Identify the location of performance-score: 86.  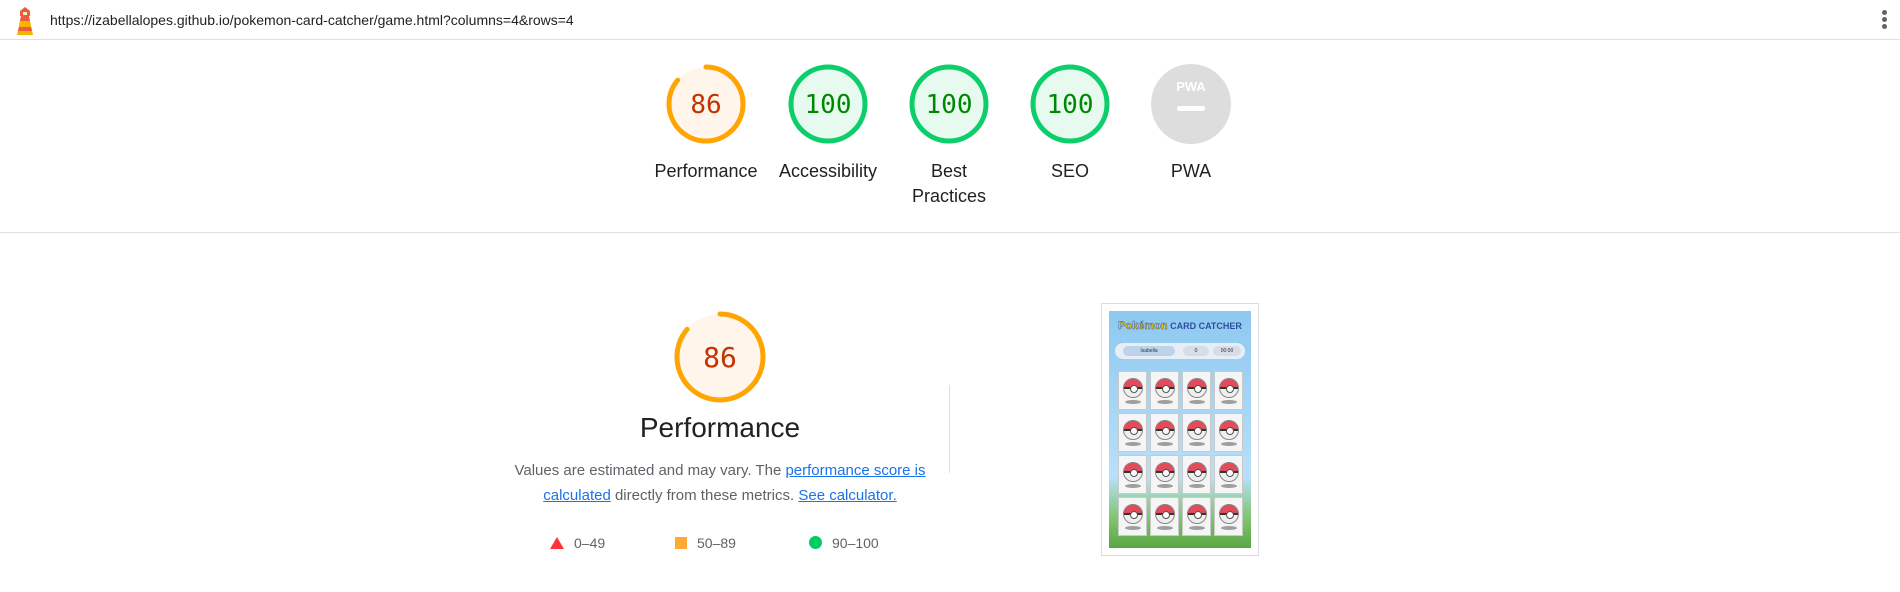
(720, 357).